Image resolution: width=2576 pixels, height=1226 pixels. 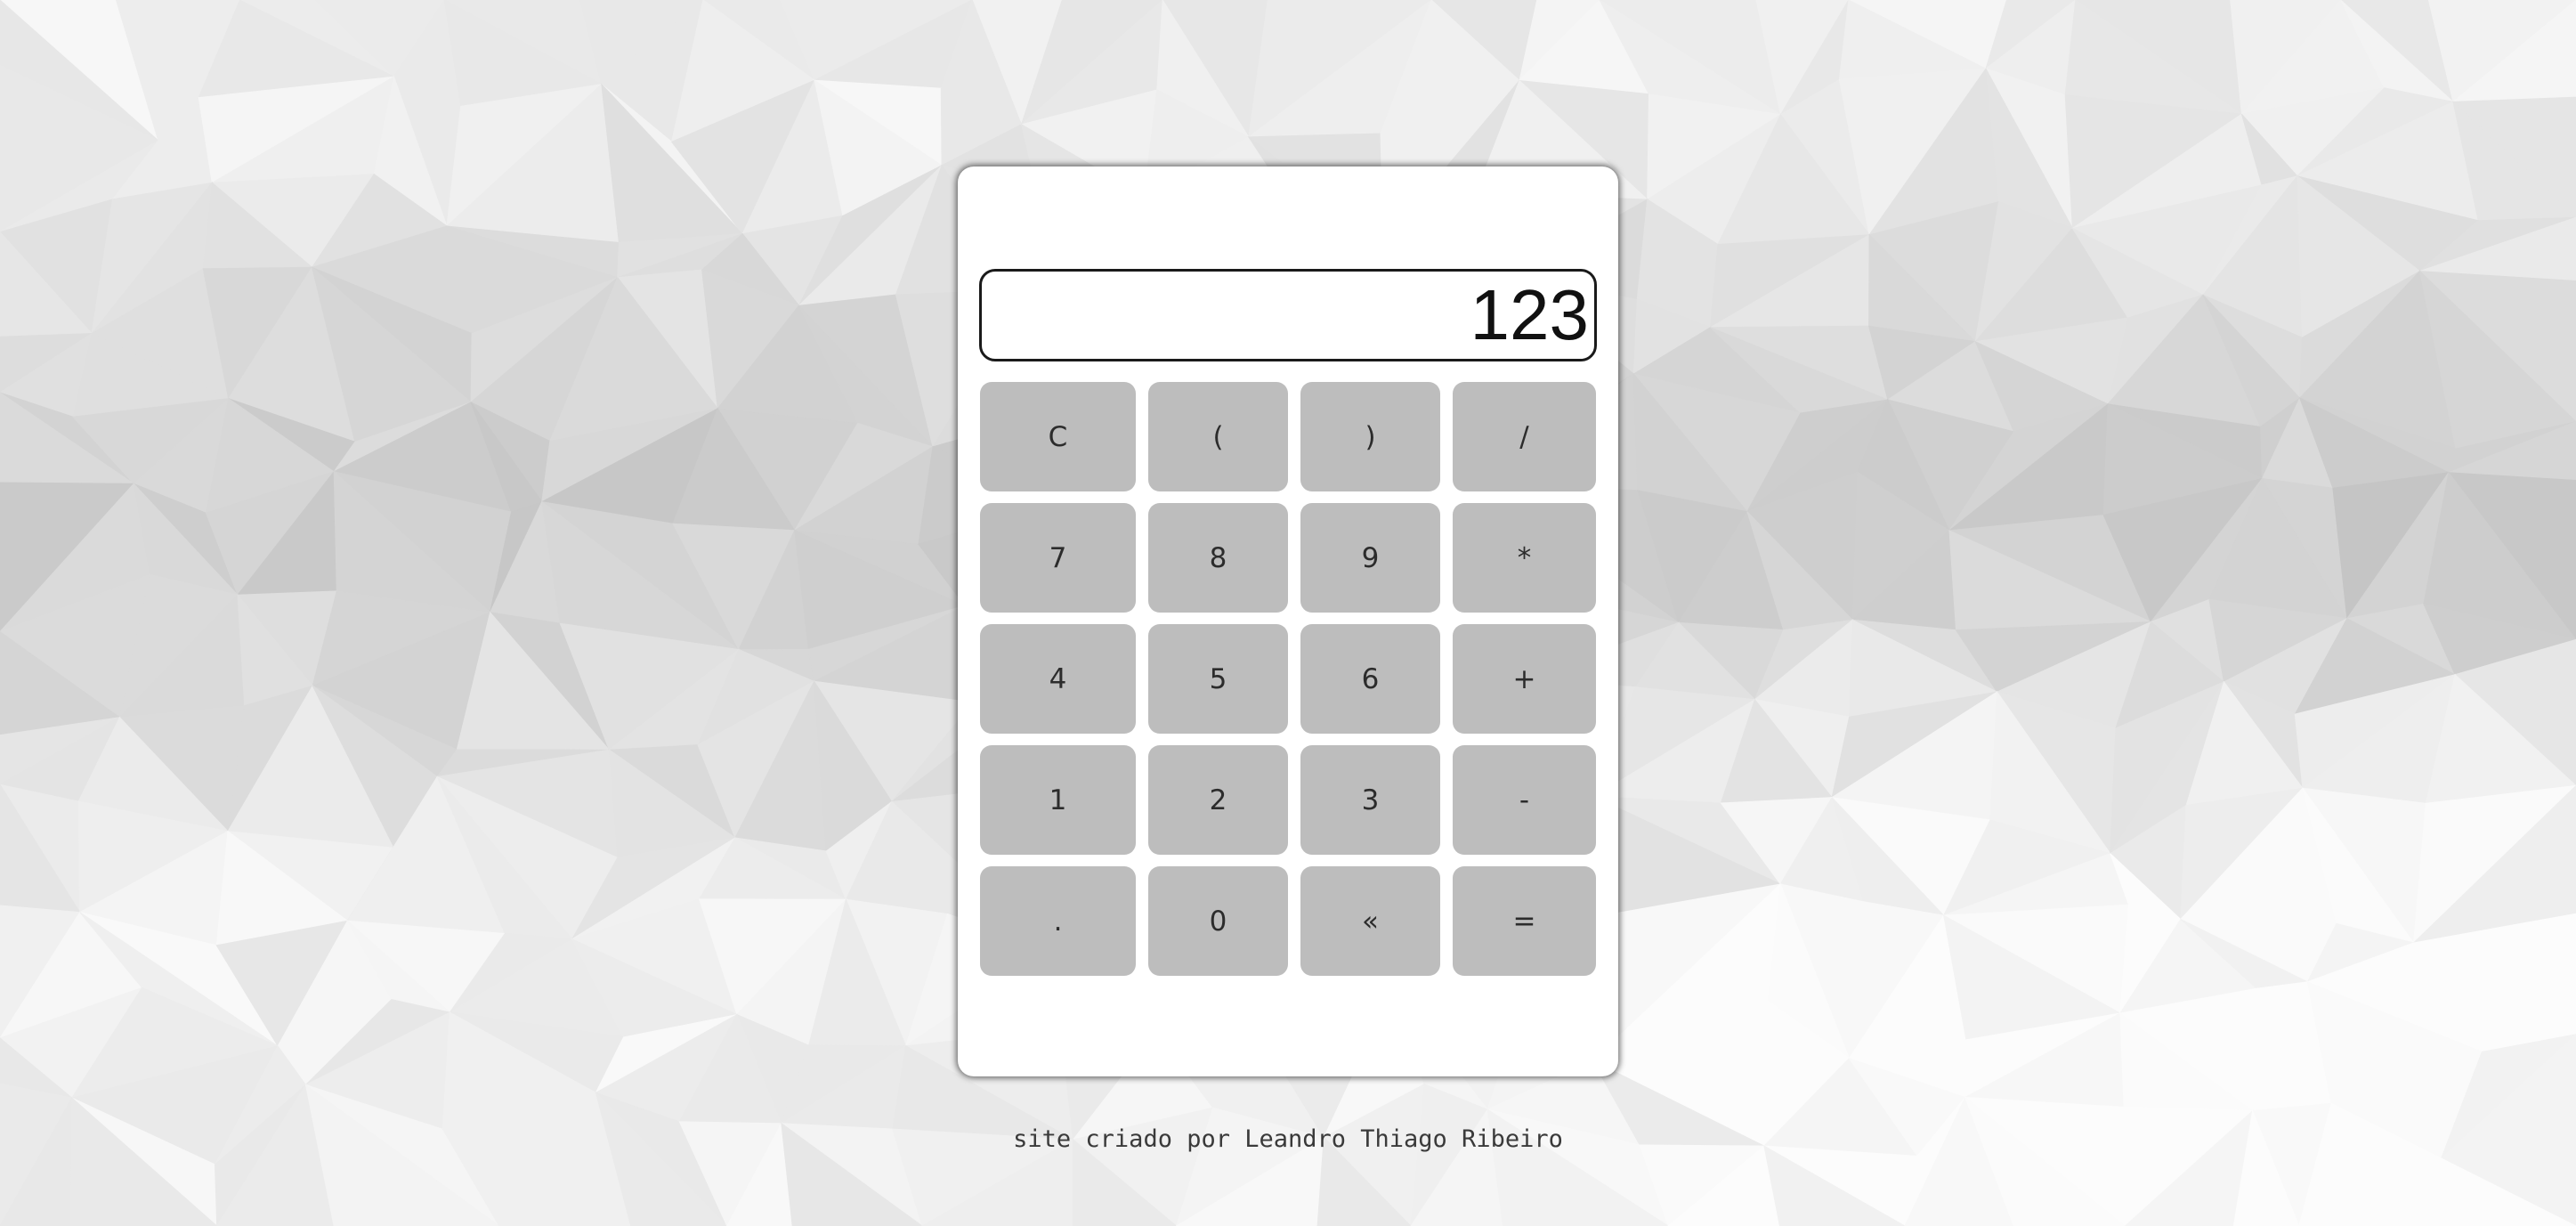 I want to click on footer-credit: site criado por Leandro Thiago Ribeiro, so click(x=1288, y=1139).